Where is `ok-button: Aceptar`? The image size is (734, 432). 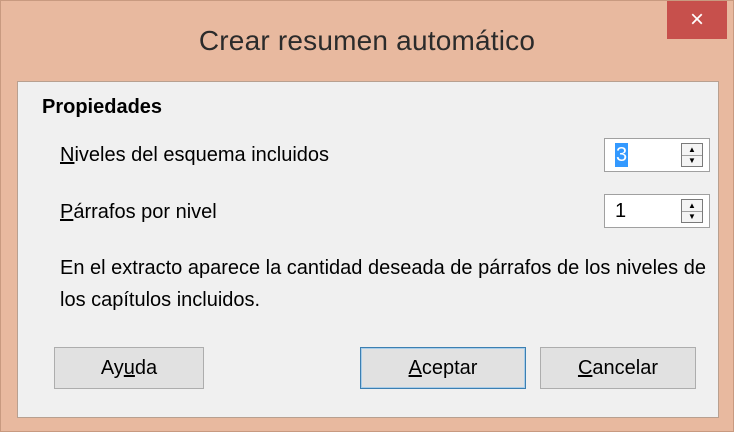
ok-button: Aceptar is located at coordinates (443, 368).